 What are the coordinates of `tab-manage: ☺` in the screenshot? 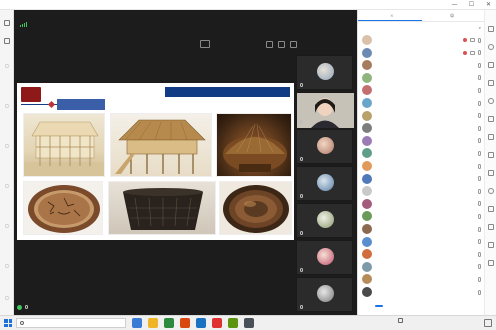 It's located at (454, 15).